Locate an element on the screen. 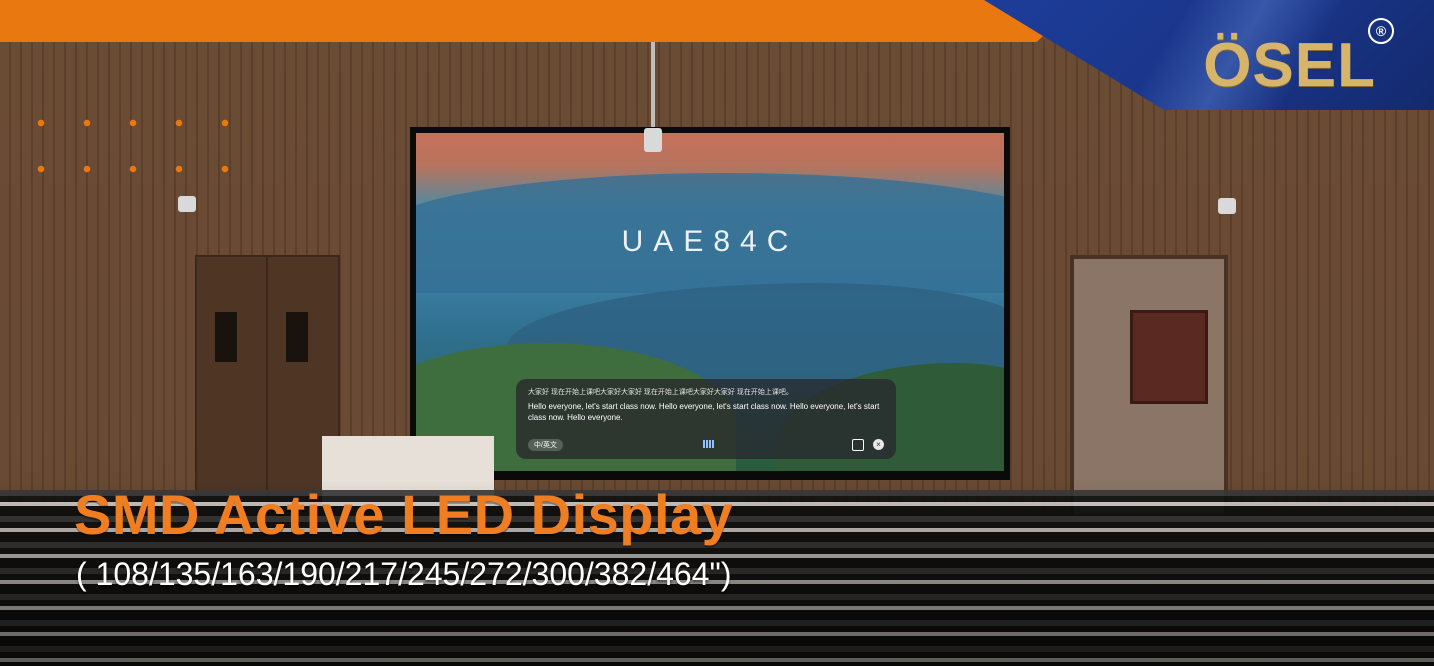  decorative-dot-grid is located at coordinates (138, 155).